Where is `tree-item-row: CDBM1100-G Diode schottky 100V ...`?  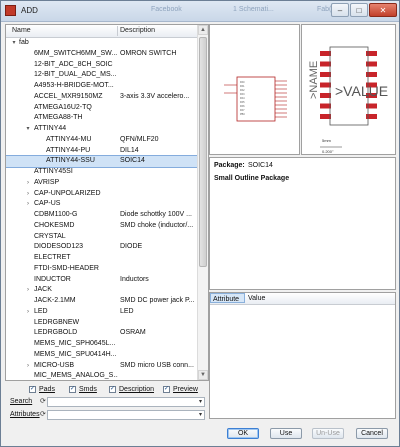 tree-item-row: CDBM1100-G Diode schottky 100V ... is located at coordinates (102, 215).